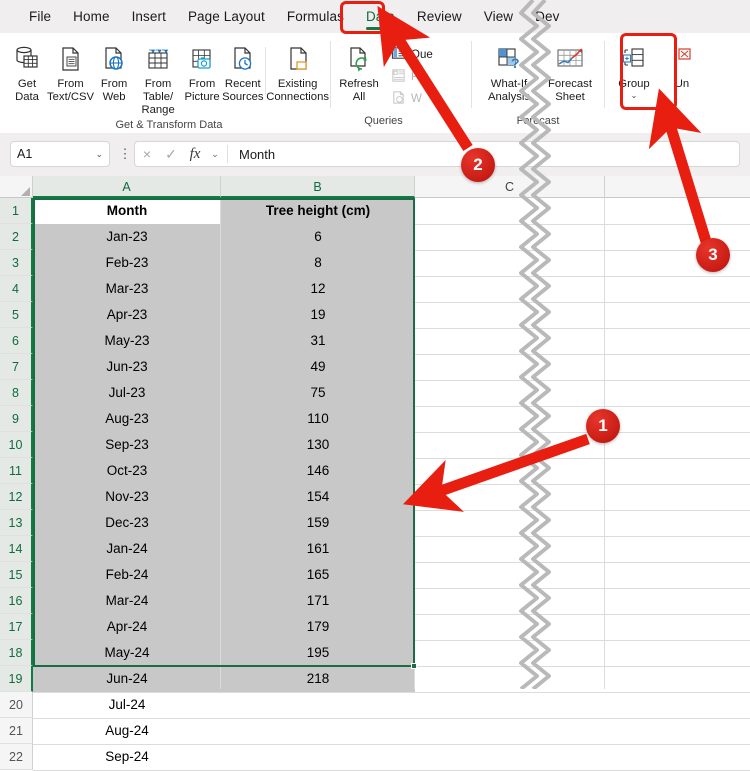  Describe the element at coordinates (318, 653) in the screenshot. I see `cell-b18: 195` at that location.